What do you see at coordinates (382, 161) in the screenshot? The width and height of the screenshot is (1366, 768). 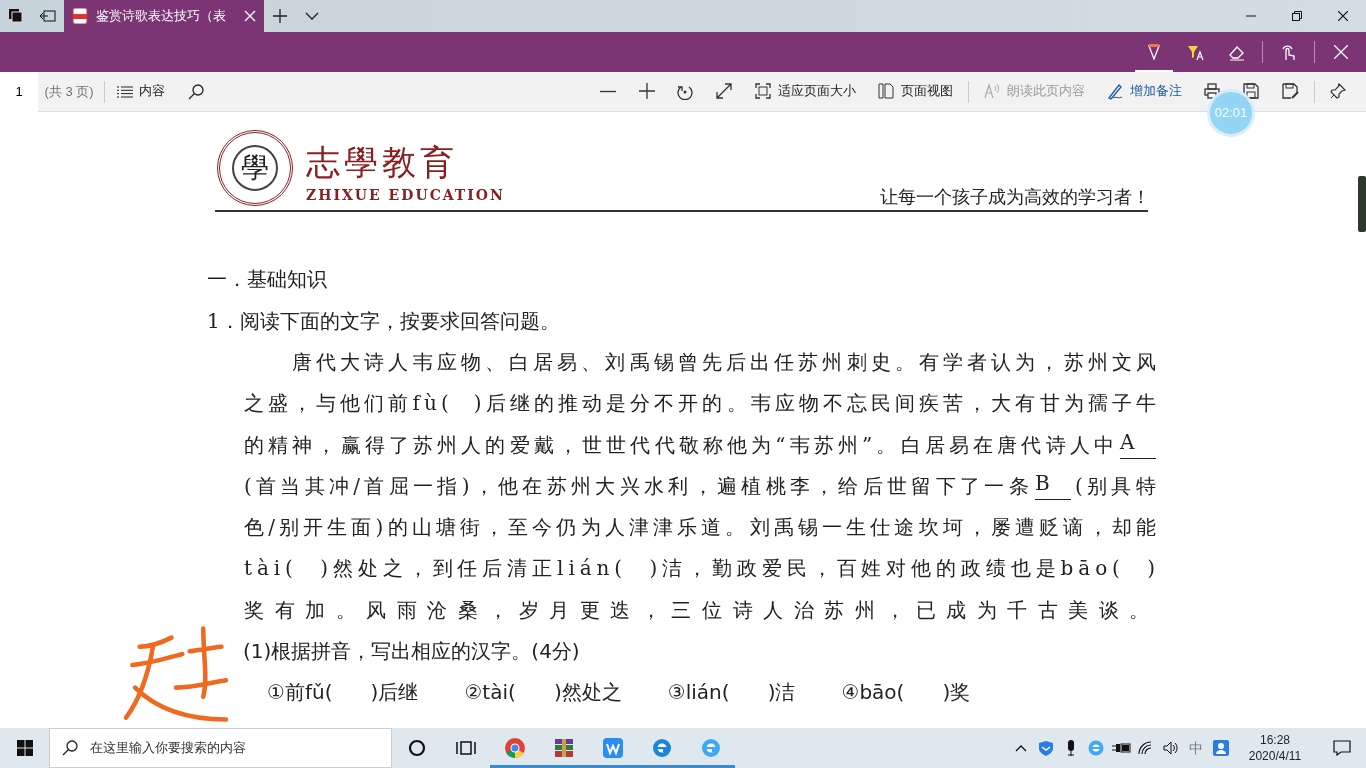 I see `brand-name: 志學教育` at bounding box center [382, 161].